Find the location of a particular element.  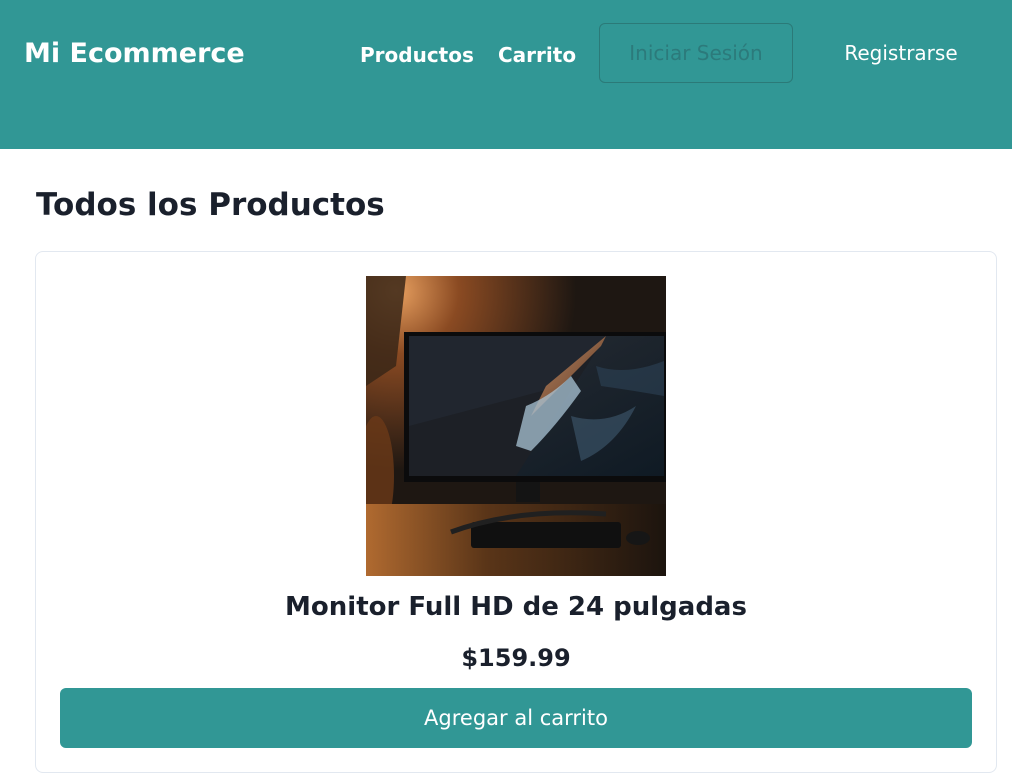

product-name: Monitor Full HD de 24 pulgadas is located at coordinates (516, 607).